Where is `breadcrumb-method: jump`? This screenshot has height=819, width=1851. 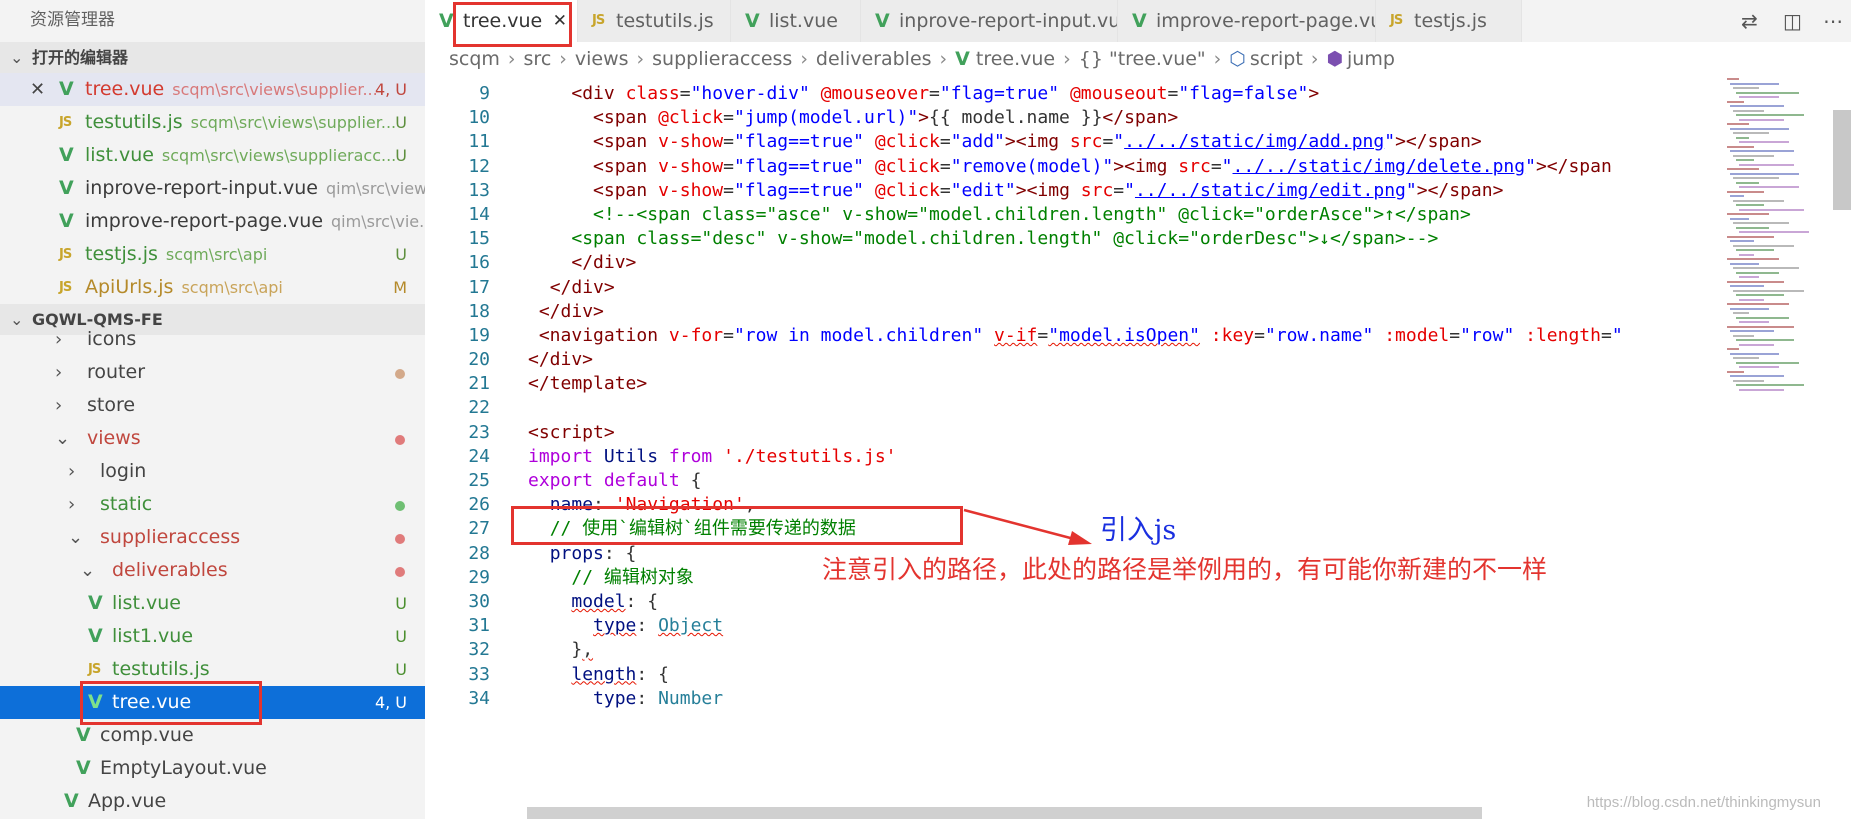
breadcrumb-method: jump is located at coordinates (1371, 59).